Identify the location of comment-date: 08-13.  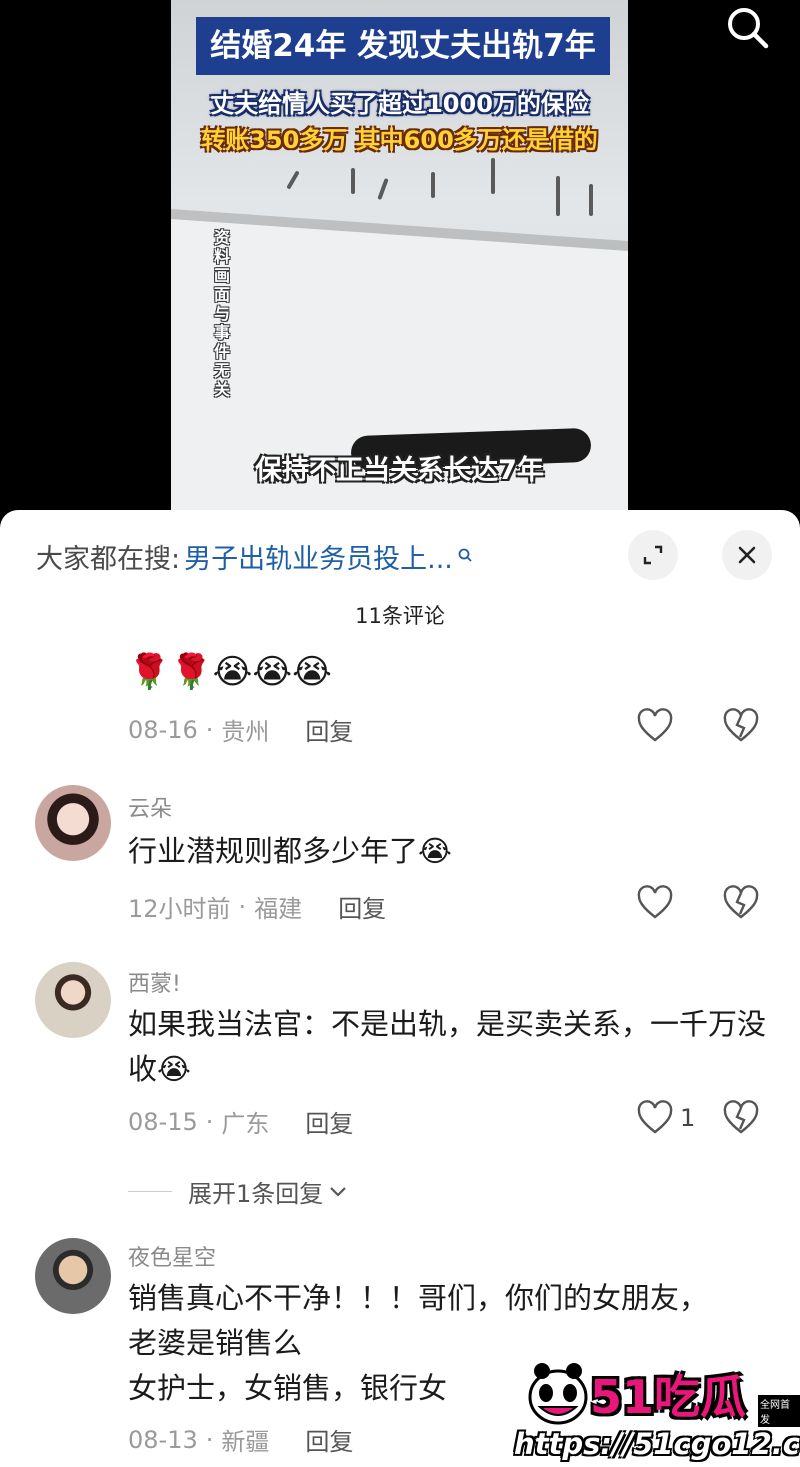
(163, 1439).